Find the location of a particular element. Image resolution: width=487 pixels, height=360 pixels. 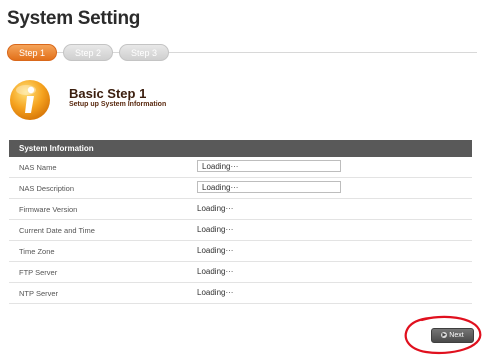

ftp-server-value: Loading··· is located at coordinates (215, 271).